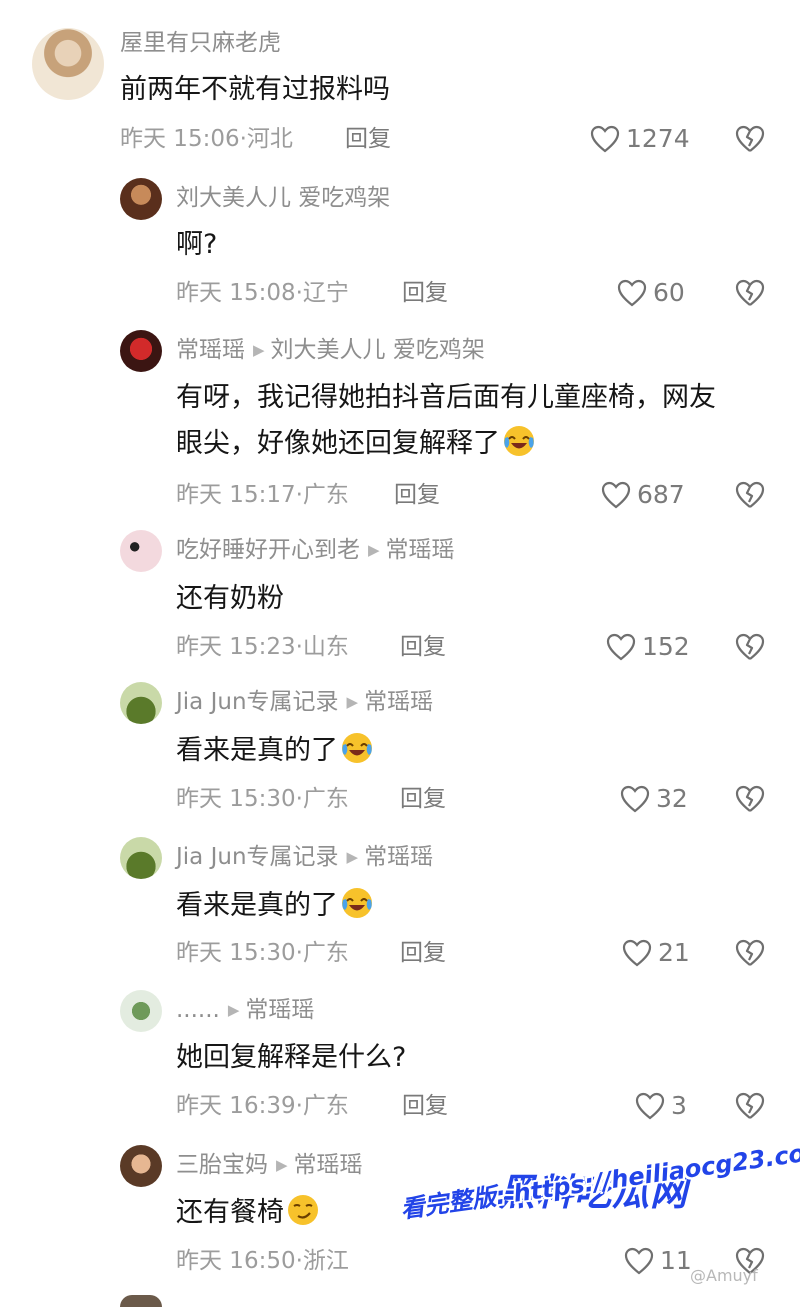 This screenshot has height=1307, width=800. Describe the element at coordinates (378, 350) in the screenshot. I see `reply-to-username: 刘大美人儿 爱吃鸡架` at that location.